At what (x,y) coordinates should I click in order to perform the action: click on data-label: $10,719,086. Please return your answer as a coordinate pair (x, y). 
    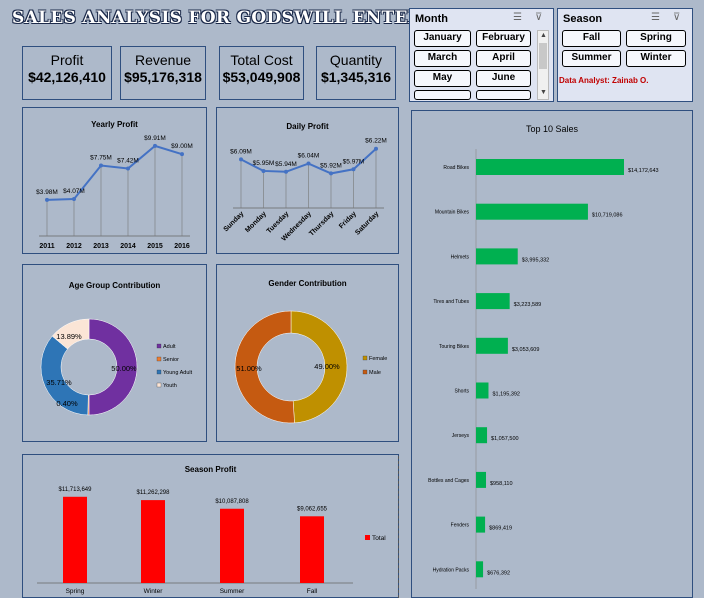
    Looking at the image, I should click on (607, 216).